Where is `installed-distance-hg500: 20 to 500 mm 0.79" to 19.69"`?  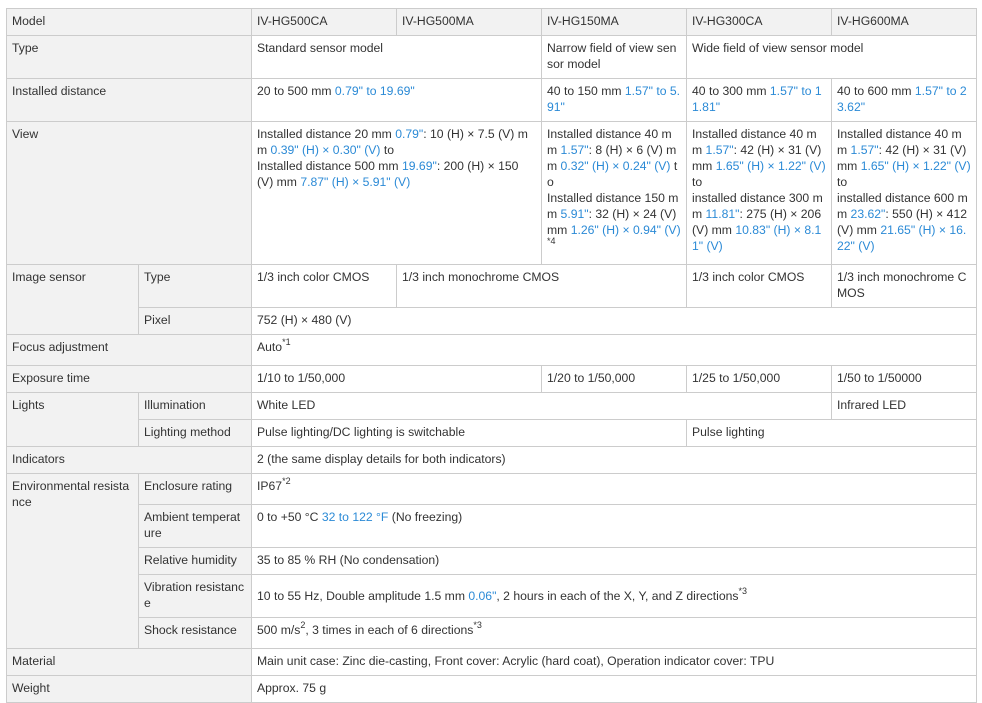
installed-distance-hg500: 20 to 500 mm 0.79" to 19.69" is located at coordinates (396, 100).